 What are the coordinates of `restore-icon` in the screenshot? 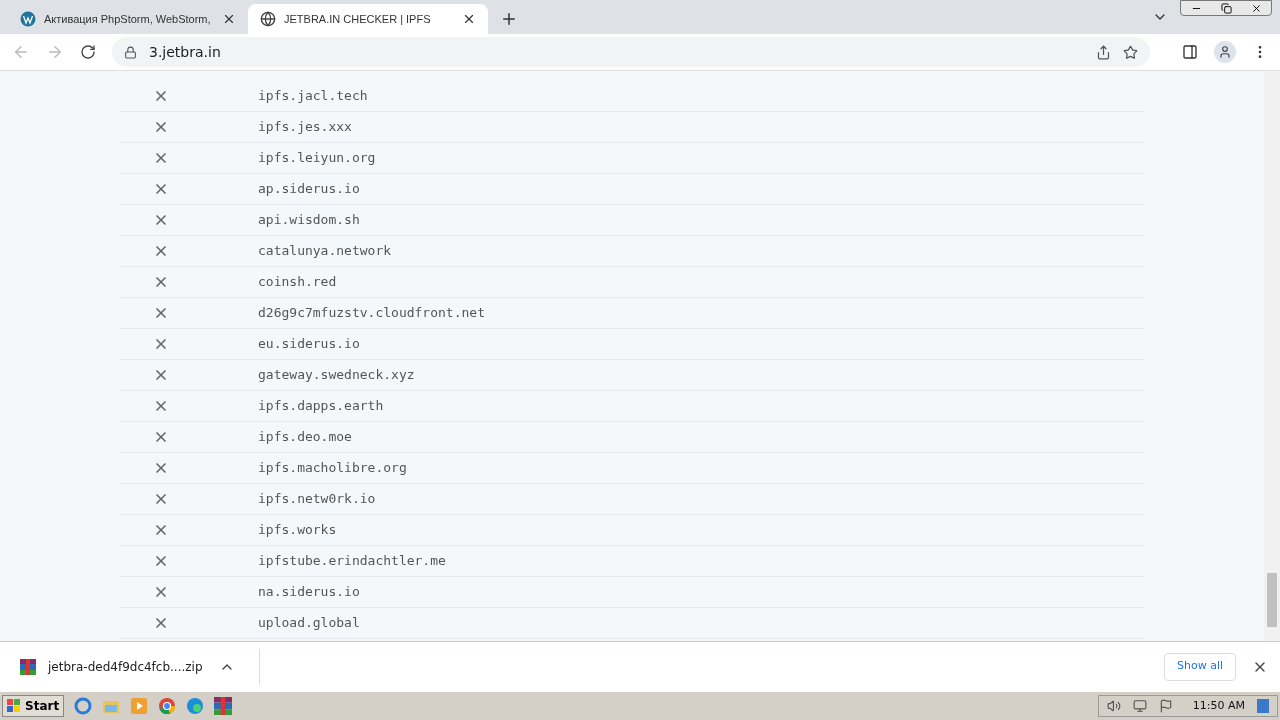 It's located at (1226, 8).